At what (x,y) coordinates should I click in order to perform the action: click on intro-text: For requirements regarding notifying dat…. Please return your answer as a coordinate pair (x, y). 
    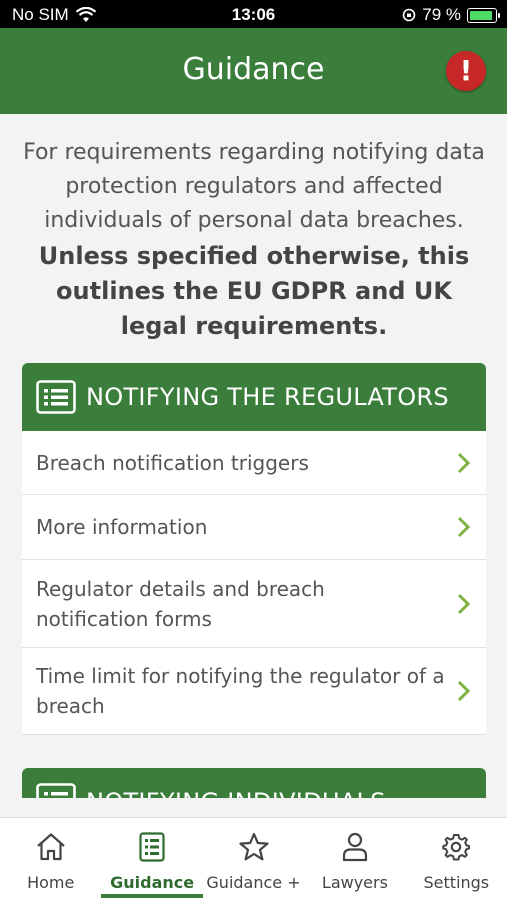
    Looking at the image, I should click on (254, 186).